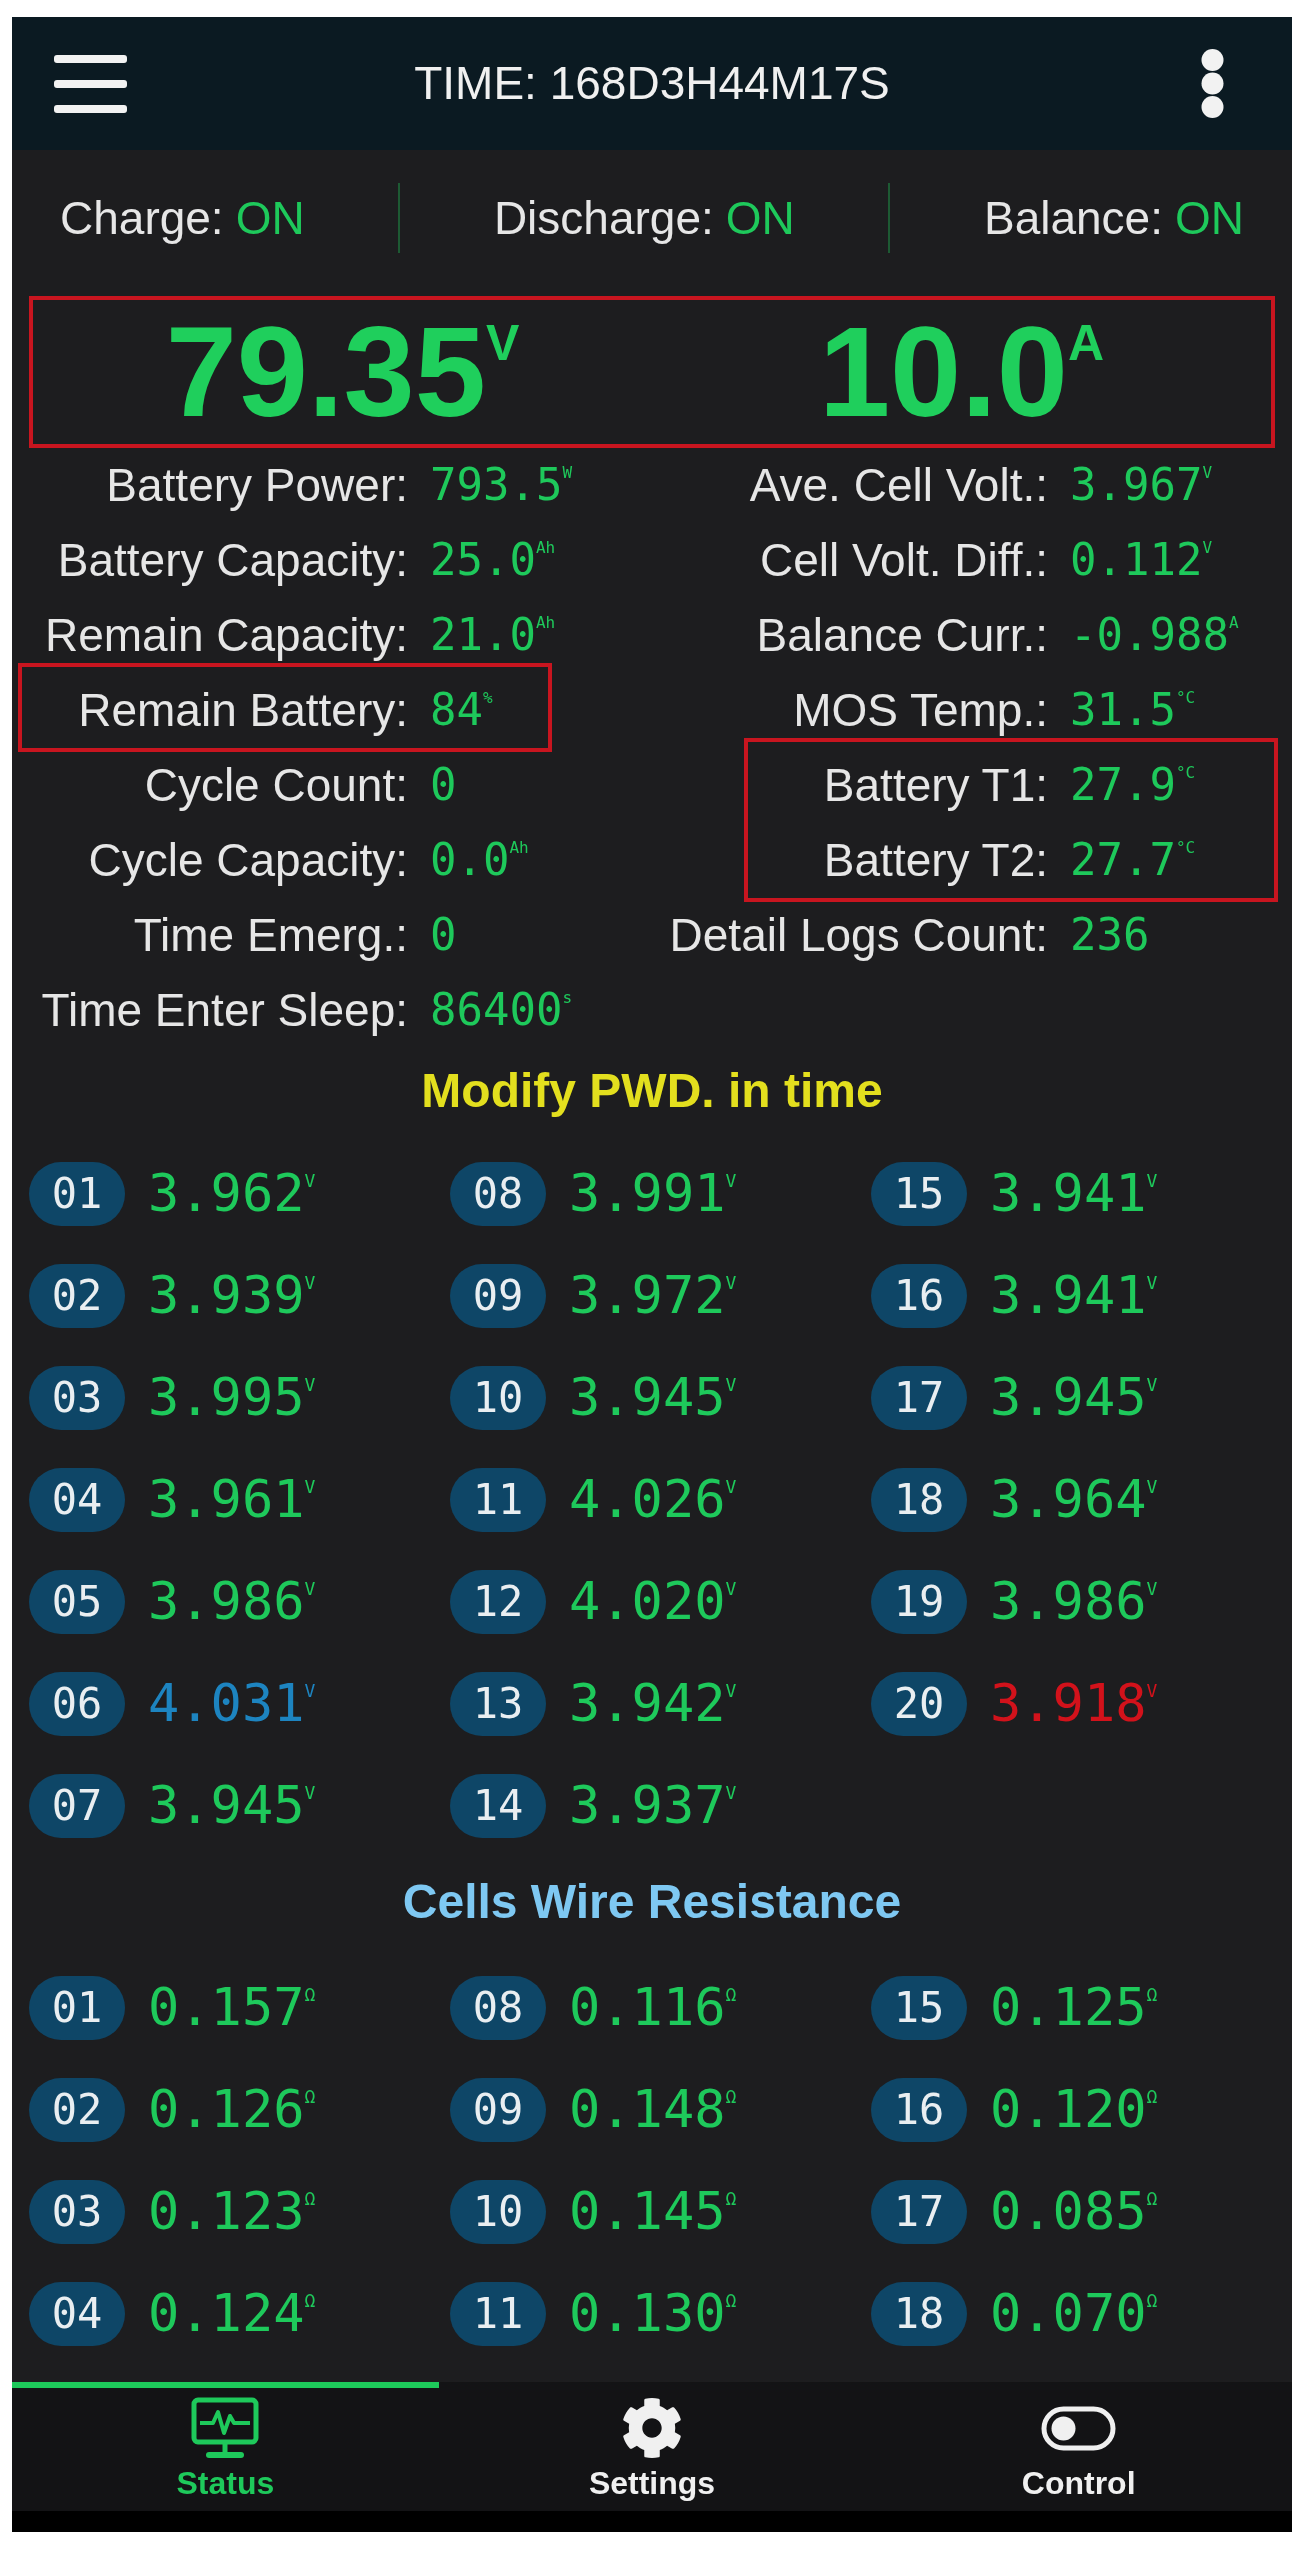 Image resolution: width=1300 pixels, height=2549 pixels. Describe the element at coordinates (903, 560) in the screenshot. I see `stat-label: Cell Volt. Diff.:` at that location.